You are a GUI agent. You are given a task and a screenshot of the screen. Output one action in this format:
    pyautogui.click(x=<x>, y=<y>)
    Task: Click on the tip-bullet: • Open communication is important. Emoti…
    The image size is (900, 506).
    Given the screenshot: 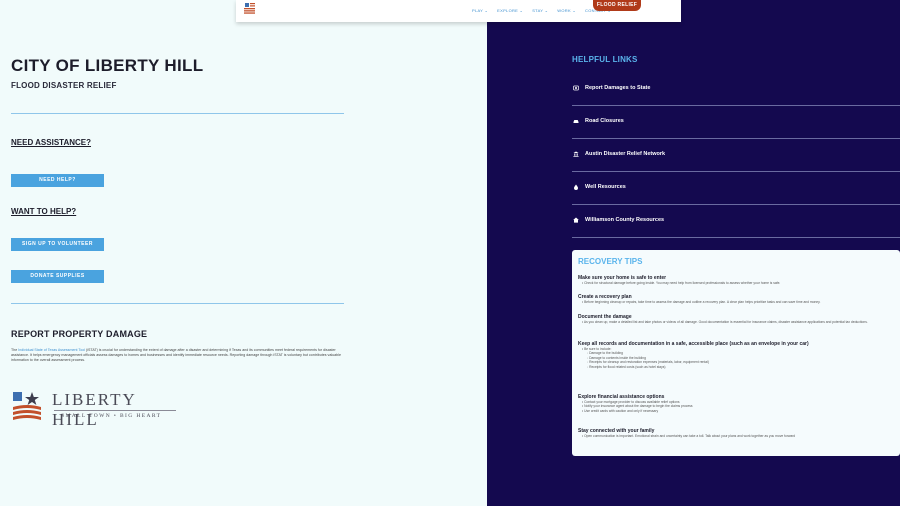 What is the action you would take?
    pyautogui.click(x=689, y=436)
    